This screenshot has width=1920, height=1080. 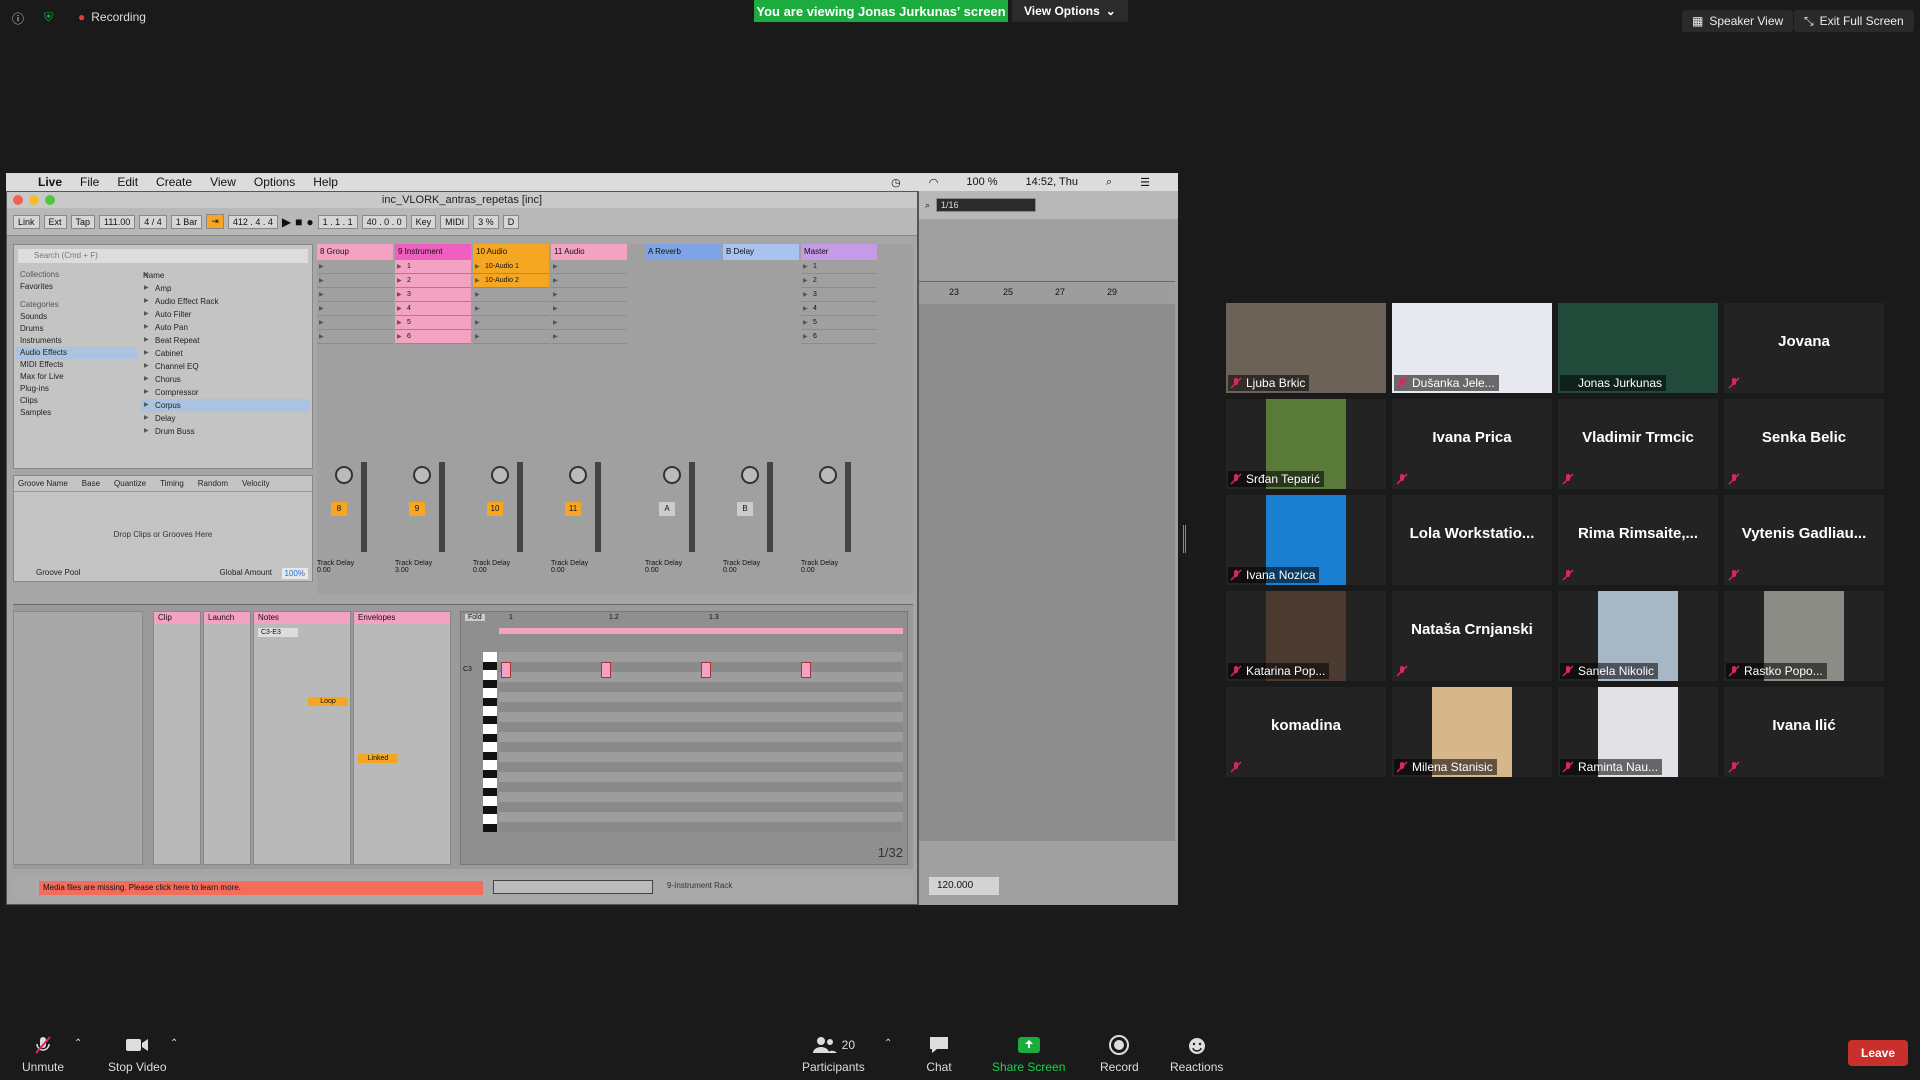 What do you see at coordinates (1804, 348) in the screenshot?
I see `participant-tile: Jovana` at bounding box center [1804, 348].